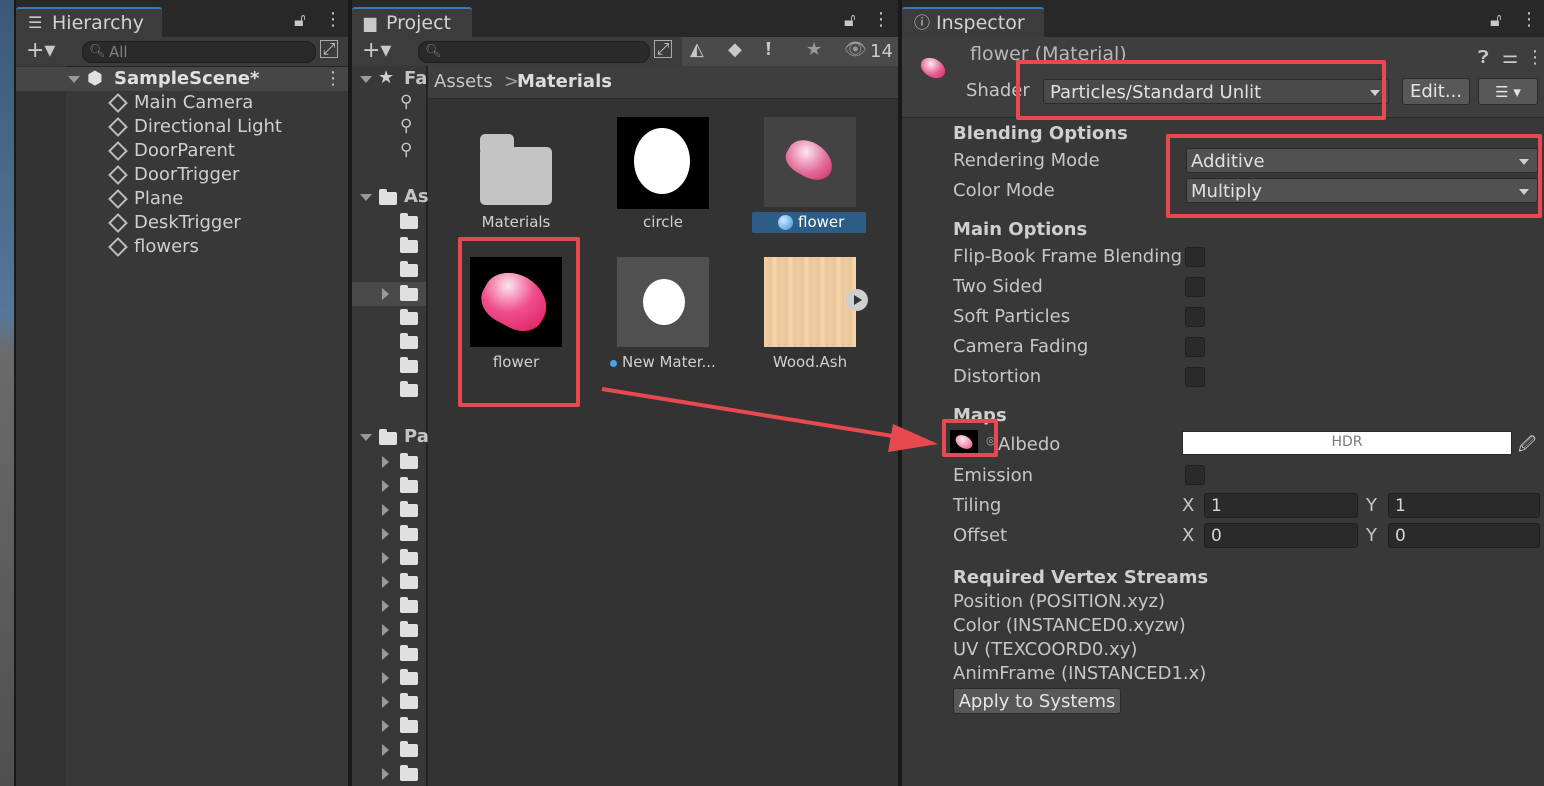  Describe the element at coordinates (913, 438) in the screenshot. I see `arrow-head` at that location.